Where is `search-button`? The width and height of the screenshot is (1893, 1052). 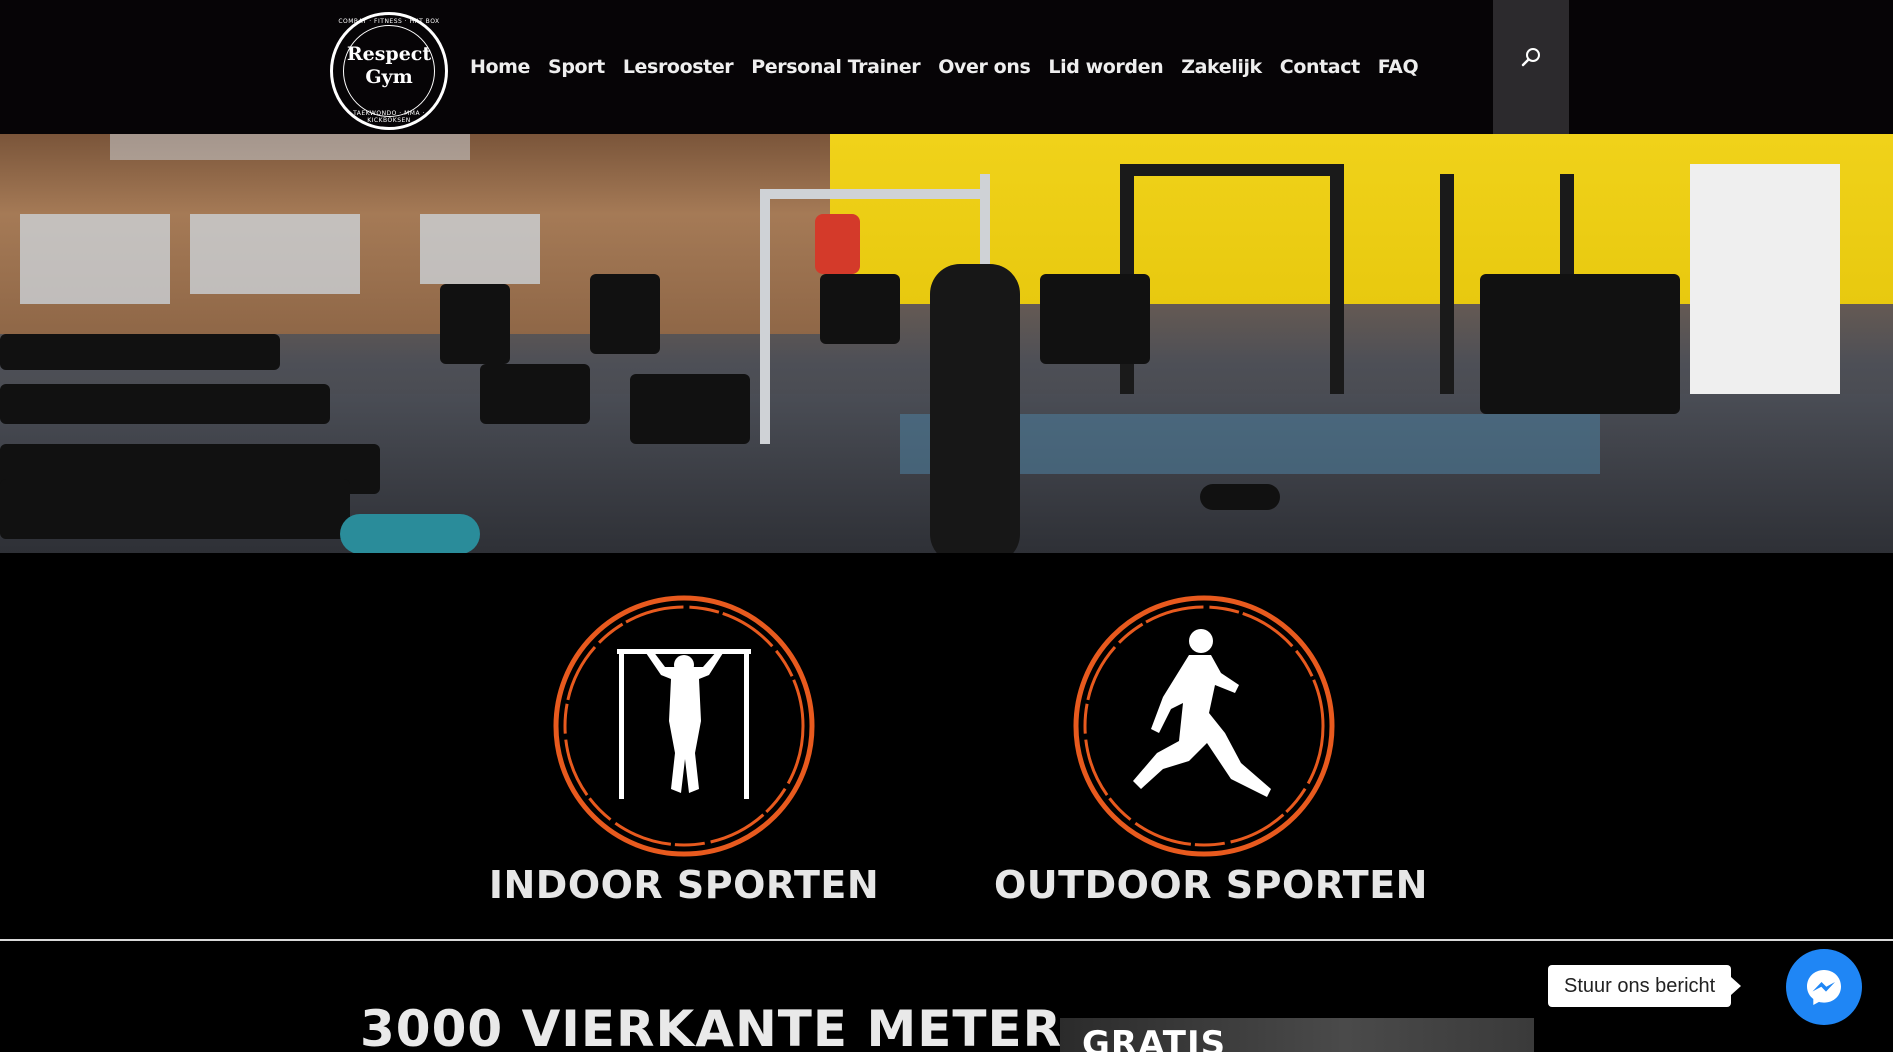 search-button is located at coordinates (1531, 67).